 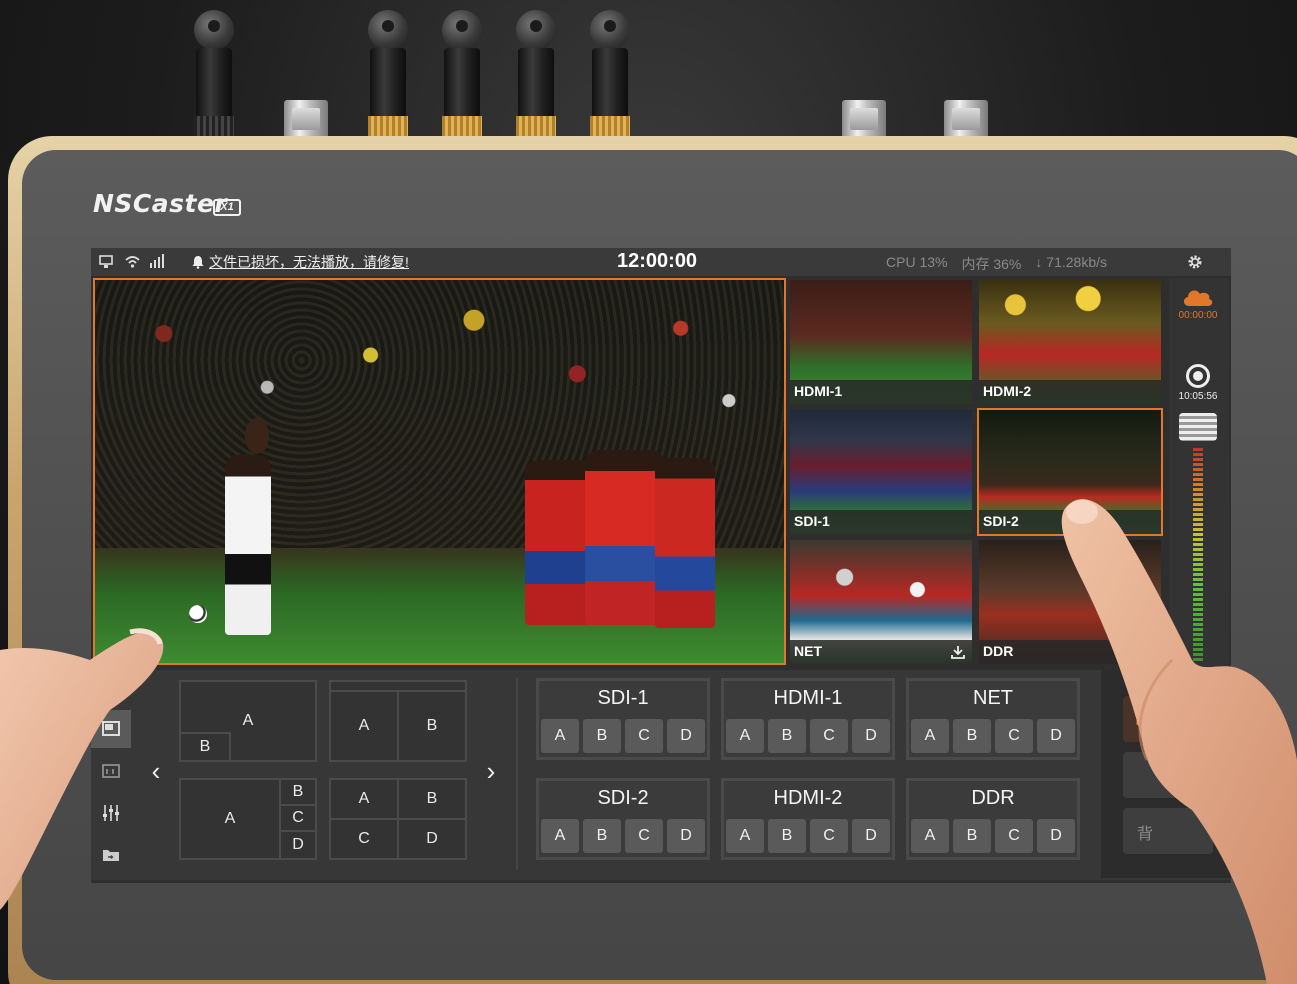 I want to click on monitor-icon, so click(x=106, y=261).